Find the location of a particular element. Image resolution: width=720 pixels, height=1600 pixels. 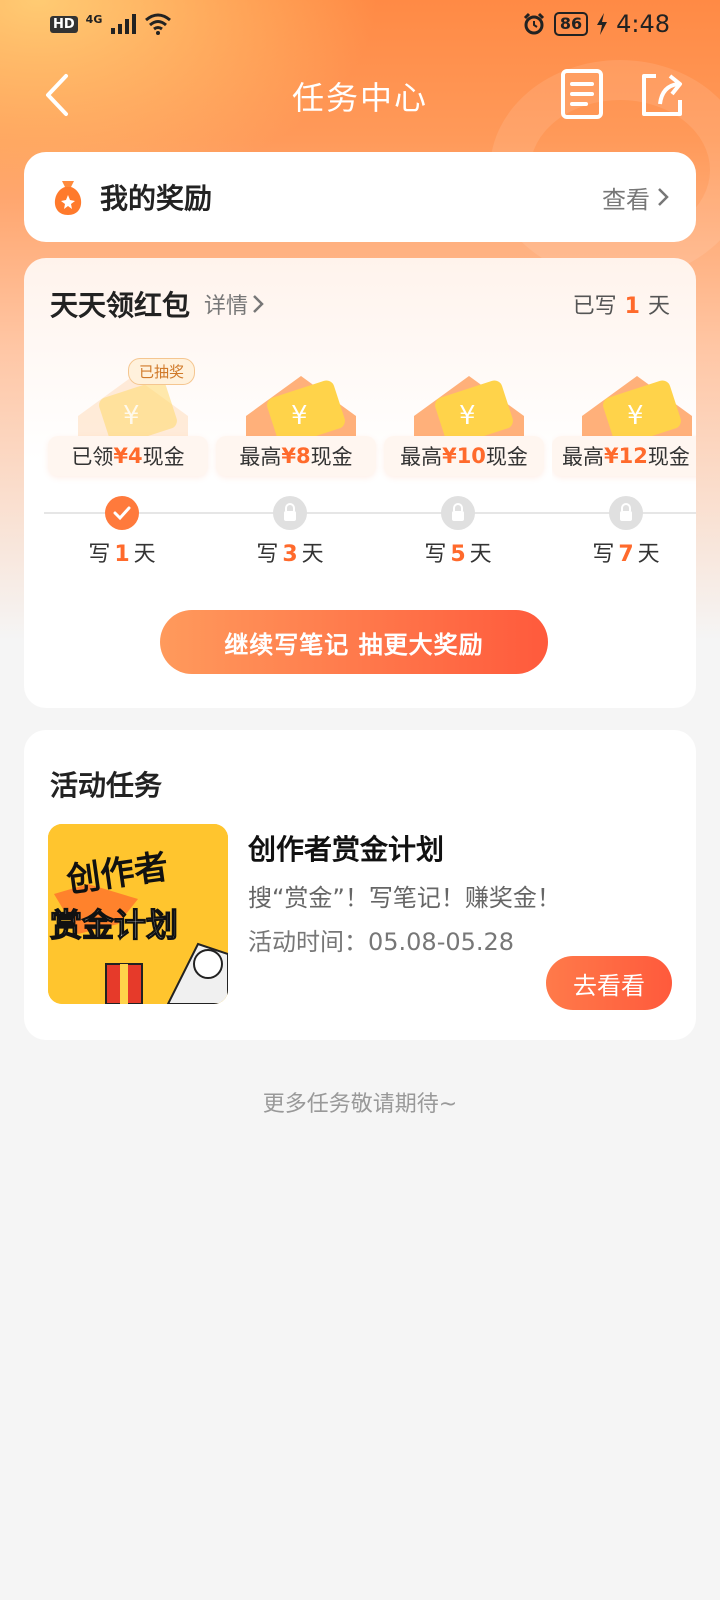

day-node-done is located at coordinates (122, 513).